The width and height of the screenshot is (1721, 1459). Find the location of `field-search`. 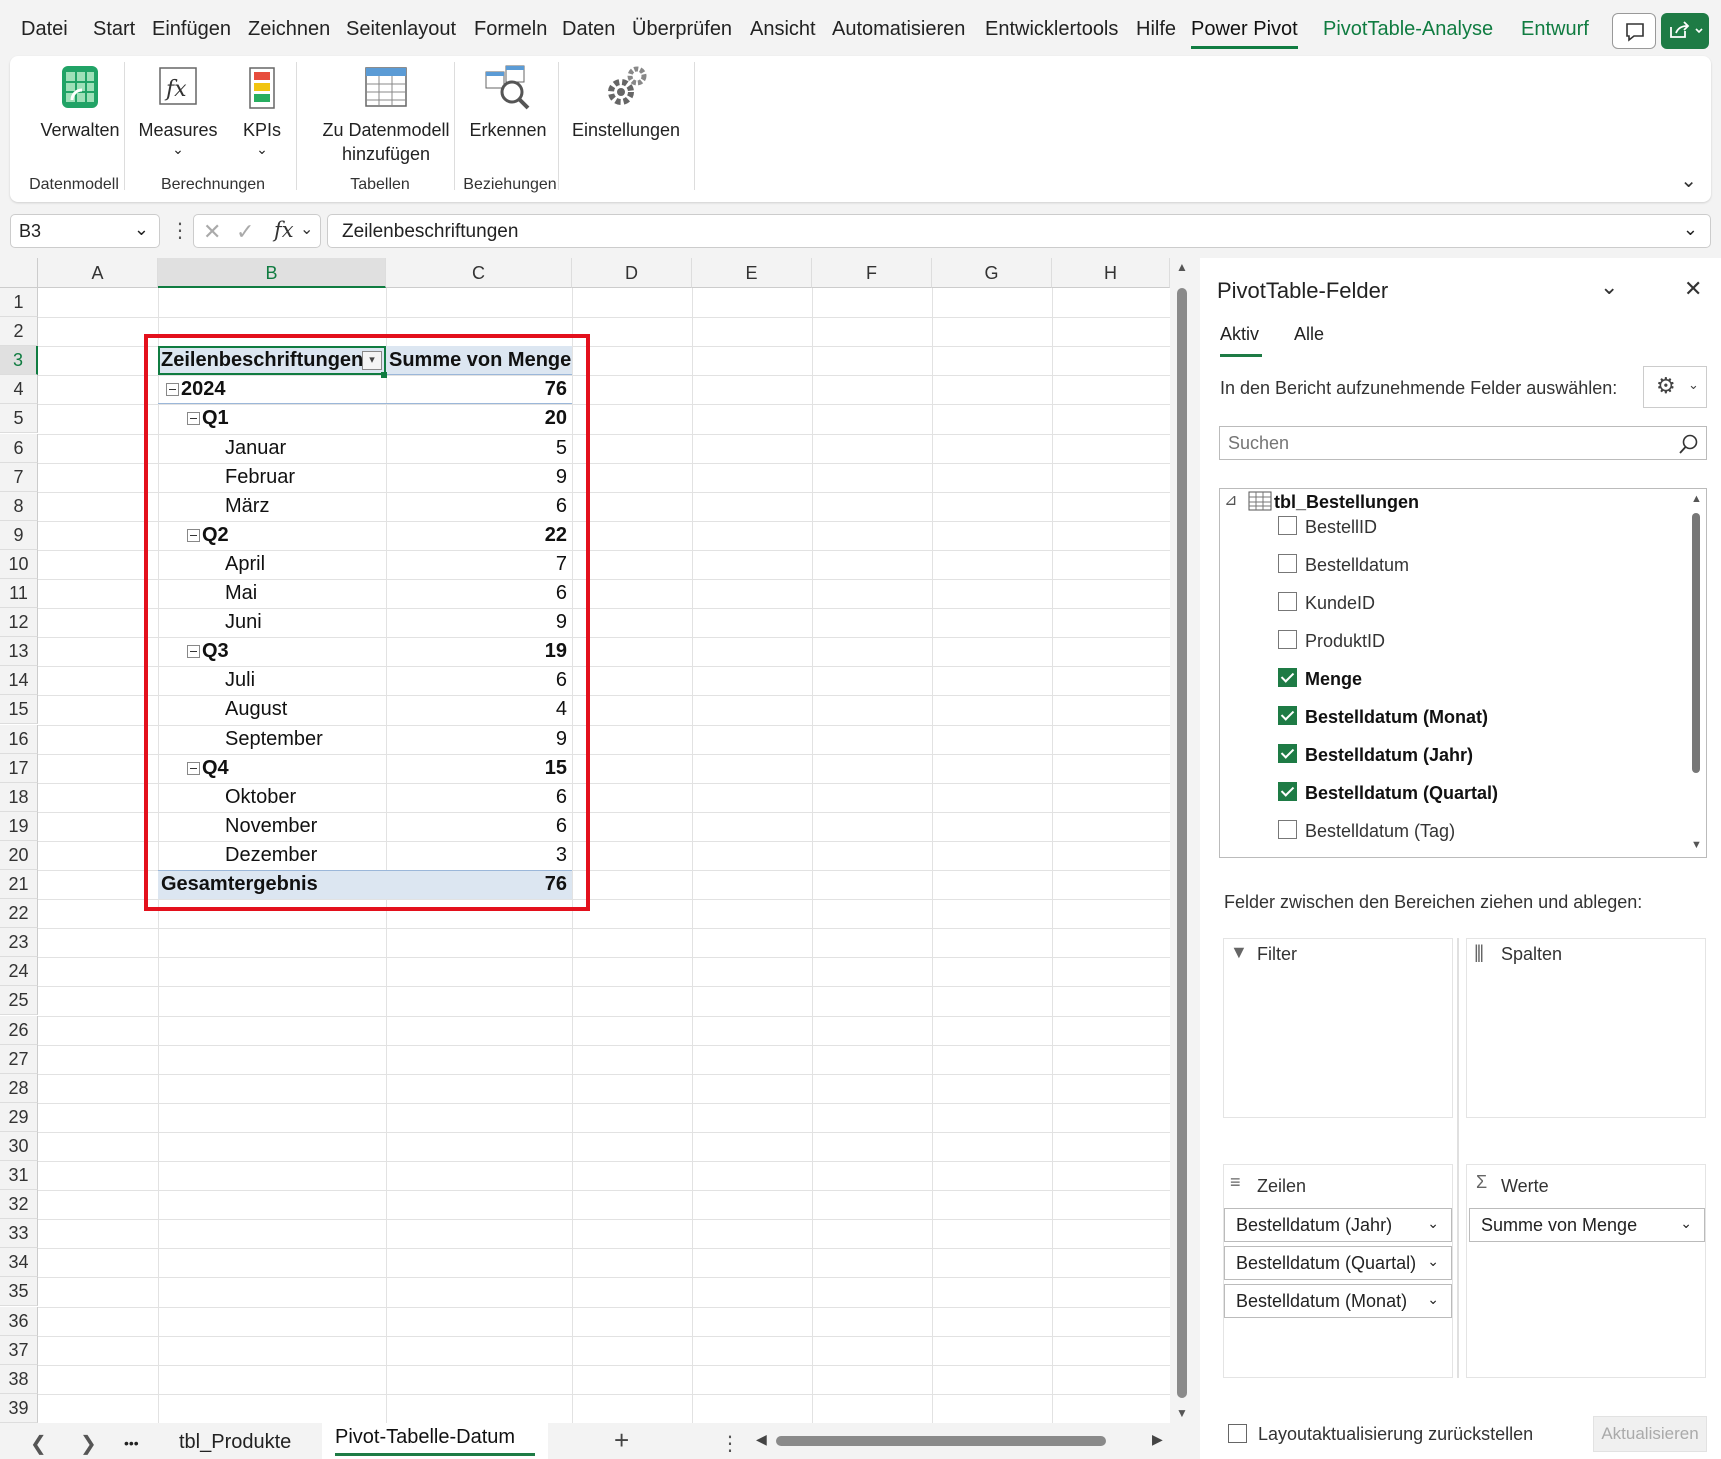

field-search is located at coordinates (1463, 443).